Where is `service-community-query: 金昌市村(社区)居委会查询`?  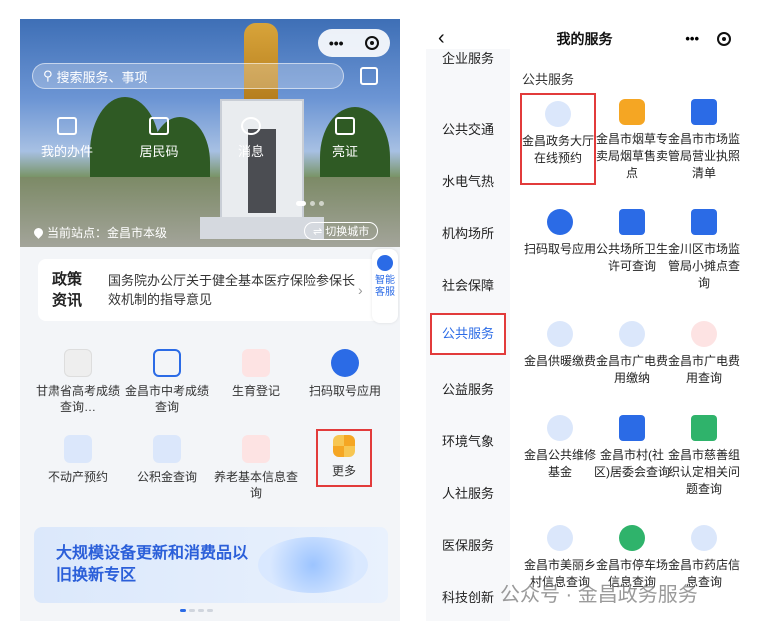
service-community-query: 金昌市村(社区)居委会查询 is located at coordinates (632, 448).